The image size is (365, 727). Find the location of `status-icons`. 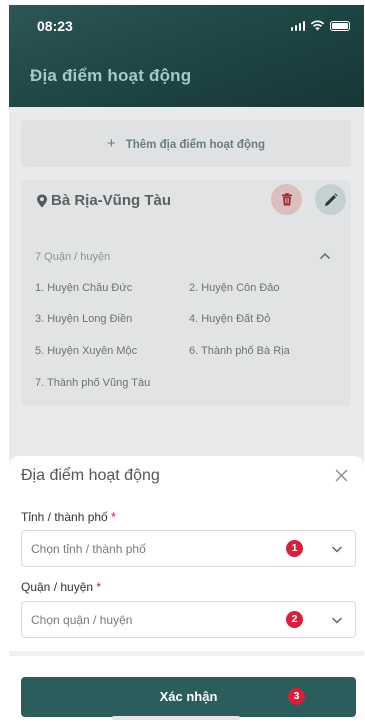

status-icons is located at coordinates (320, 25).